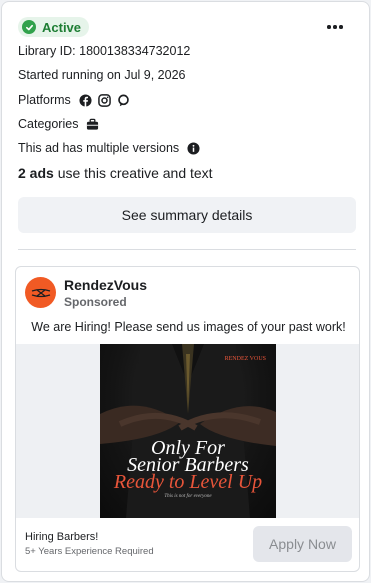 This screenshot has height=583, width=371. Describe the element at coordinates (93, 124) in the screenshot. I see `briefcase-icon` at that location.